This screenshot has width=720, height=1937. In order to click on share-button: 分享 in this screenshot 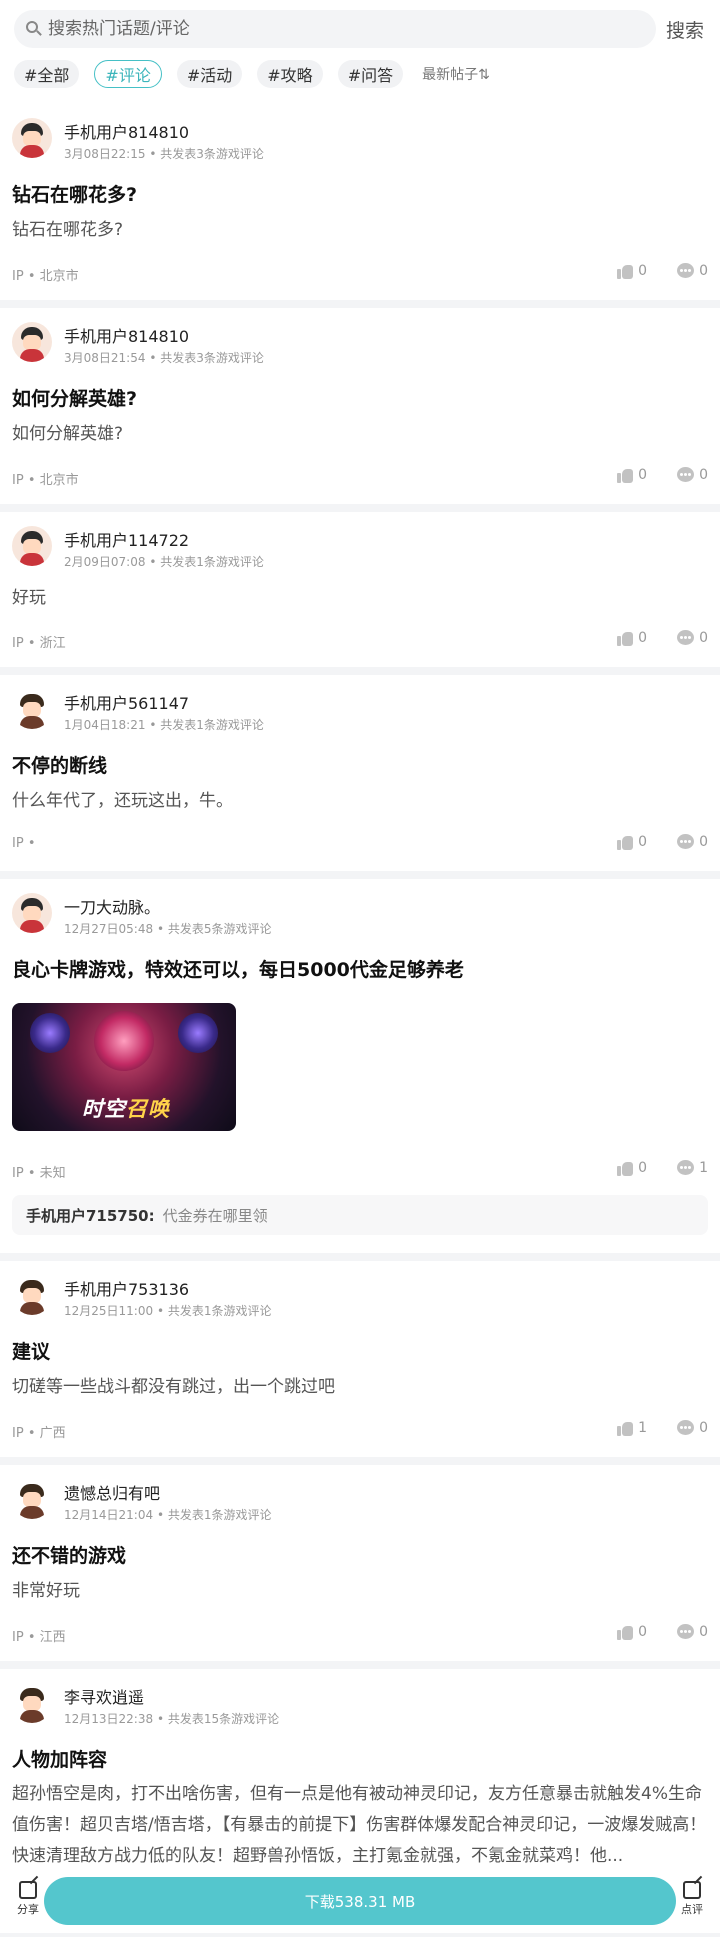, I will do `click(28, 1899)`.